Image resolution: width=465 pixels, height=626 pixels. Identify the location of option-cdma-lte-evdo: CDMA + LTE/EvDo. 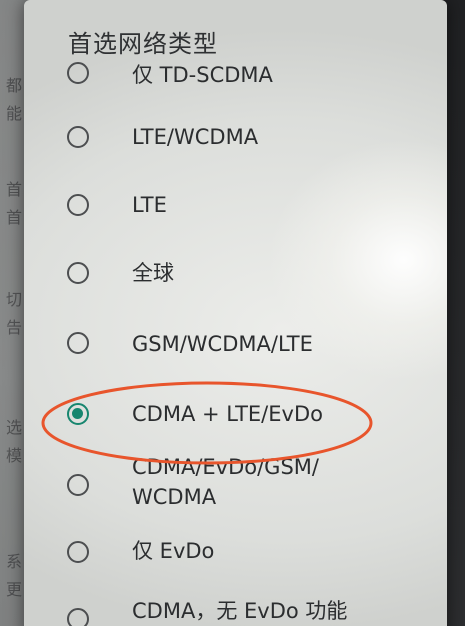
(235, 416).